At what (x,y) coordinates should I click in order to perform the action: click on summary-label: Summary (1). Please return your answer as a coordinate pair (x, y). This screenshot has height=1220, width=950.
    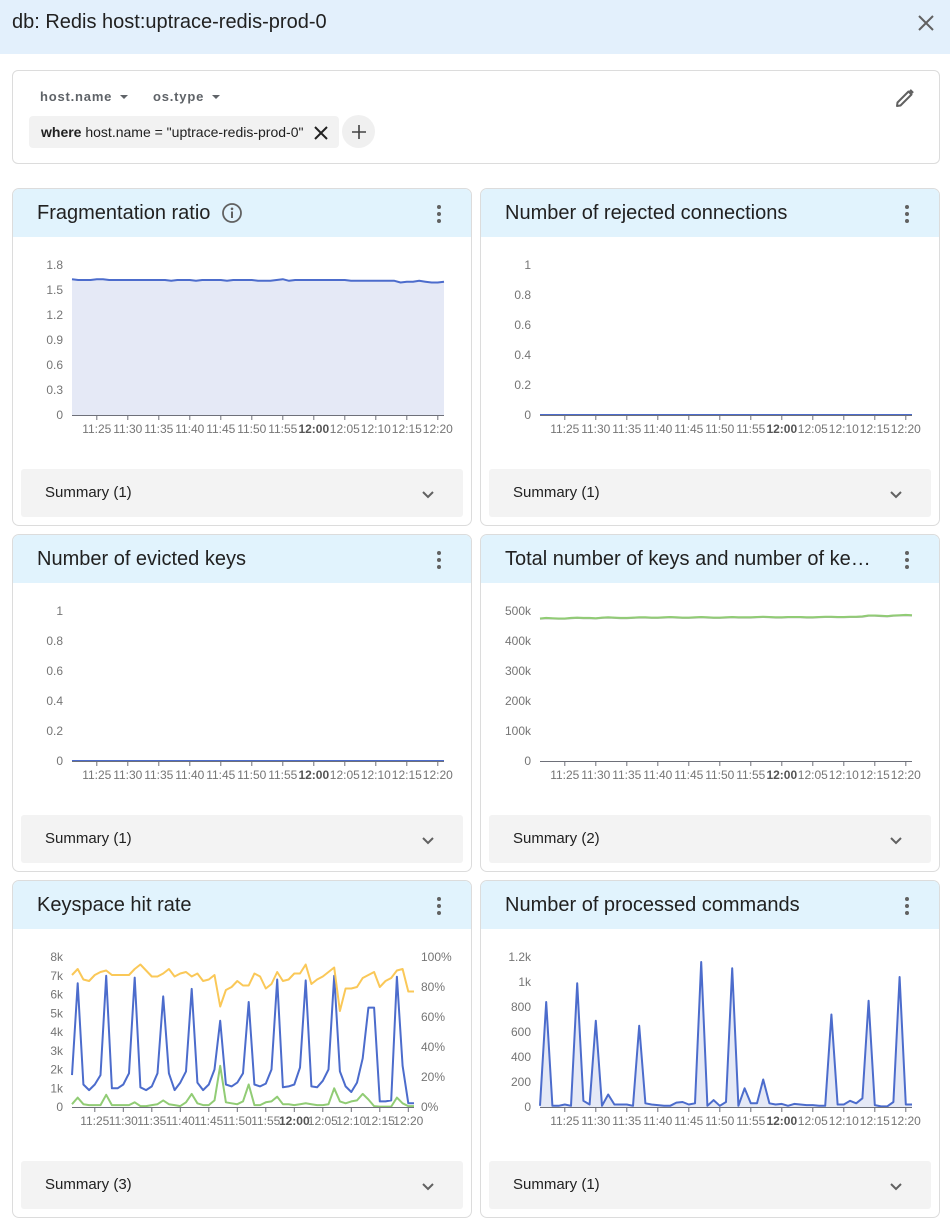
    Looking at the image, I should click on (88, 492).